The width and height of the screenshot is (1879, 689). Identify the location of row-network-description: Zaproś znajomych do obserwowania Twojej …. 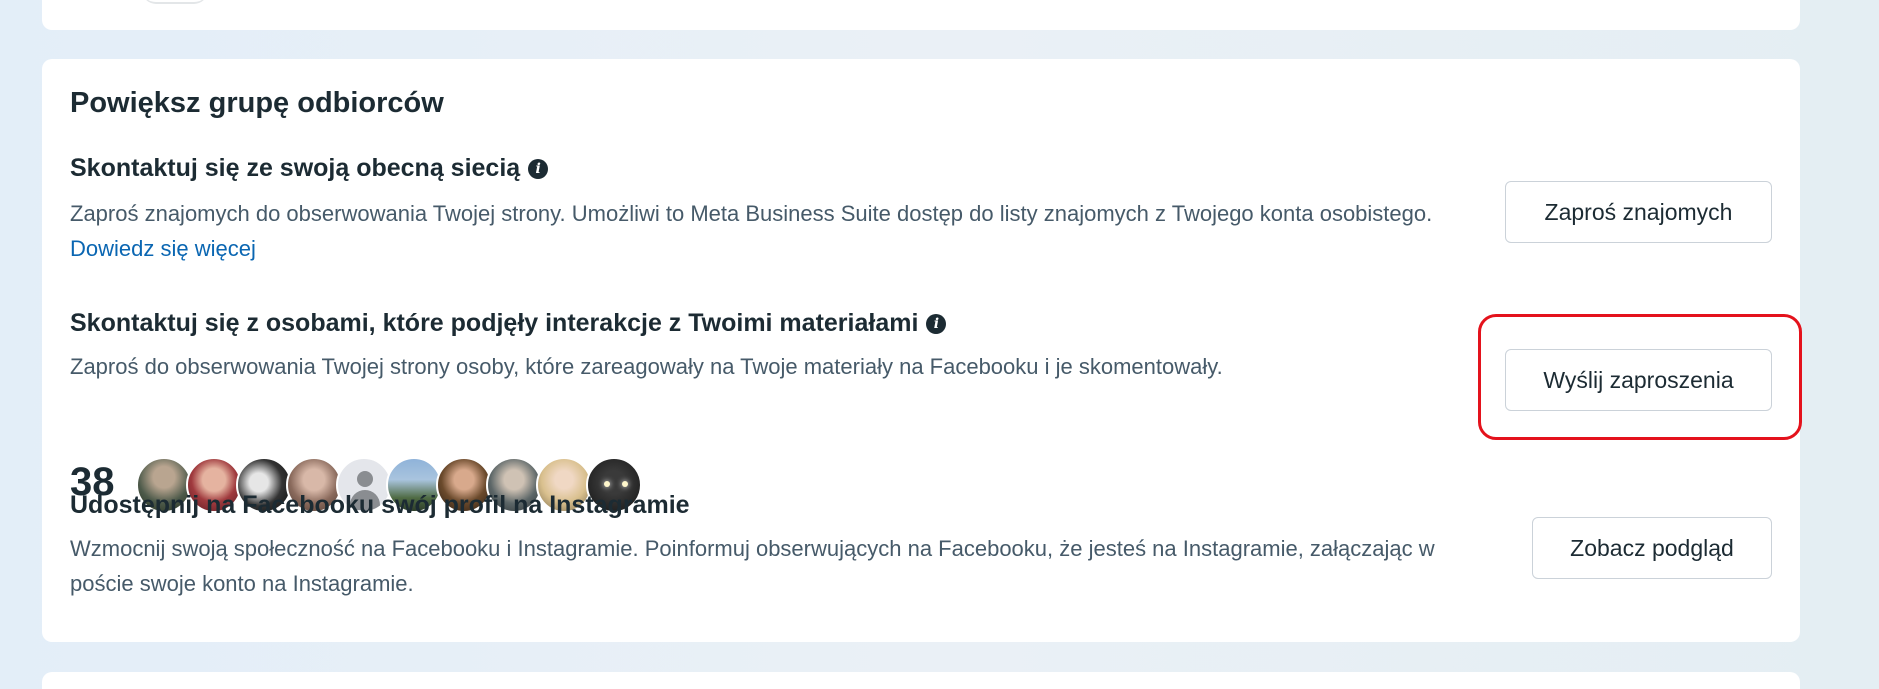
(780, 231).